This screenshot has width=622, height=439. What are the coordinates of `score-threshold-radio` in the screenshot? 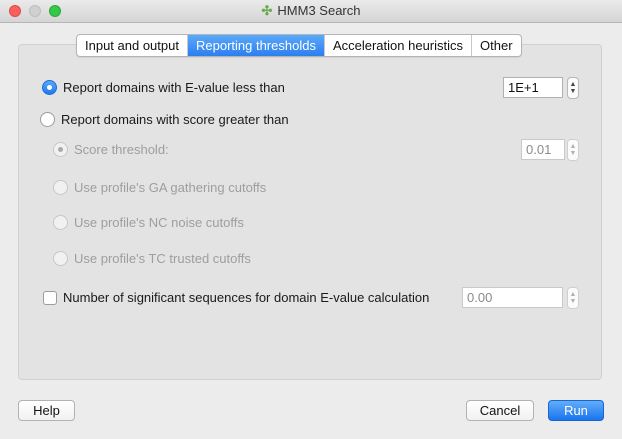 It's located at (60, 149).